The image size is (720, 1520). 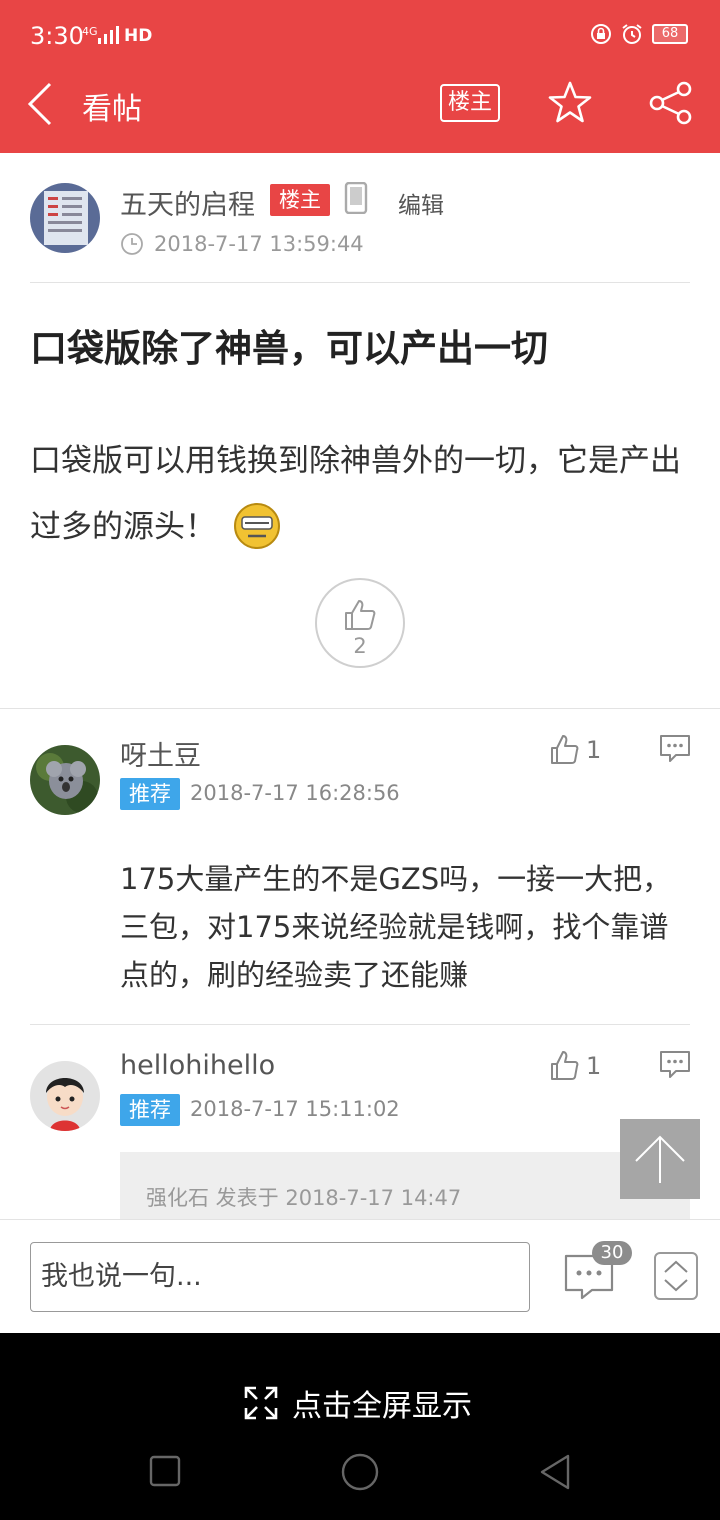 What do you see at coordinates (360, 708) in the screenshot?
I see `section-separator` at bounding box center [360, 708].